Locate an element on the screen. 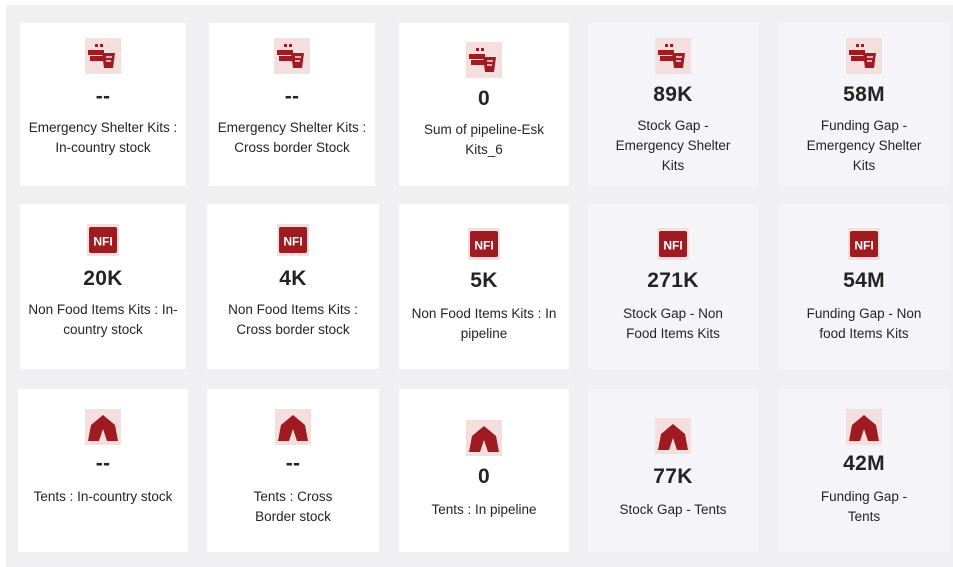 Image resolution: width=953 pixels, height=567 pixels. kpi-card: NFI 271K Stock Gap - Non Food Items Kits is located at coordinates (673, 286).